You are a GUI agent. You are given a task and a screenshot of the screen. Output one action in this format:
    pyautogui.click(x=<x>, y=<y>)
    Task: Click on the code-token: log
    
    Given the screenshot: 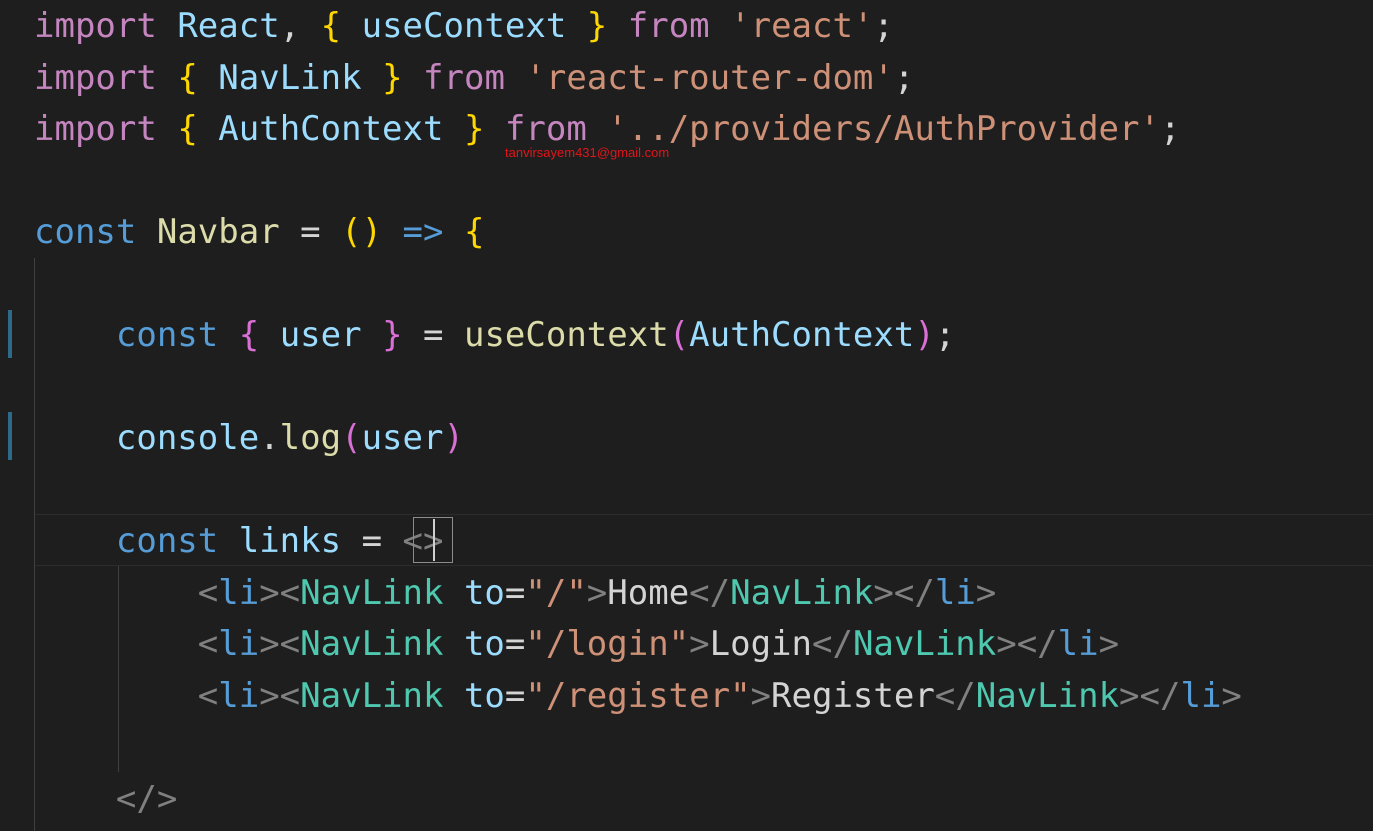 What is the action you would take?
    pyautogui.click(x=310, y=438)
    